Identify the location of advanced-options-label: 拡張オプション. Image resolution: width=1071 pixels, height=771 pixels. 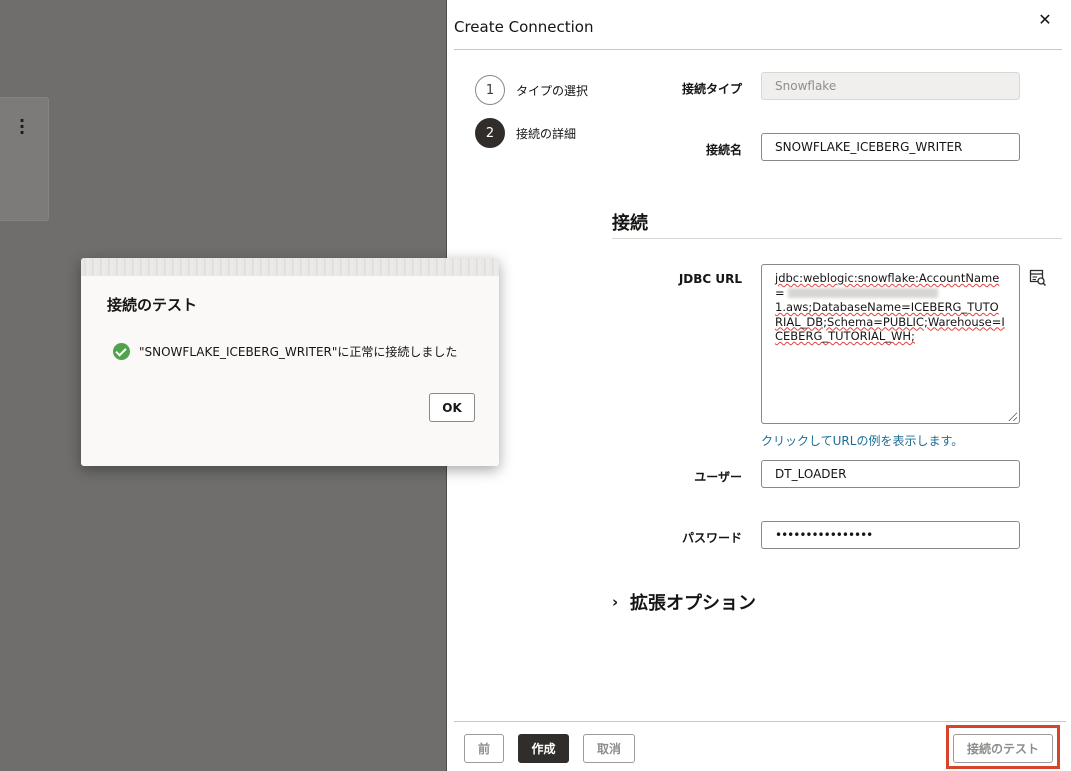
(693, 603).